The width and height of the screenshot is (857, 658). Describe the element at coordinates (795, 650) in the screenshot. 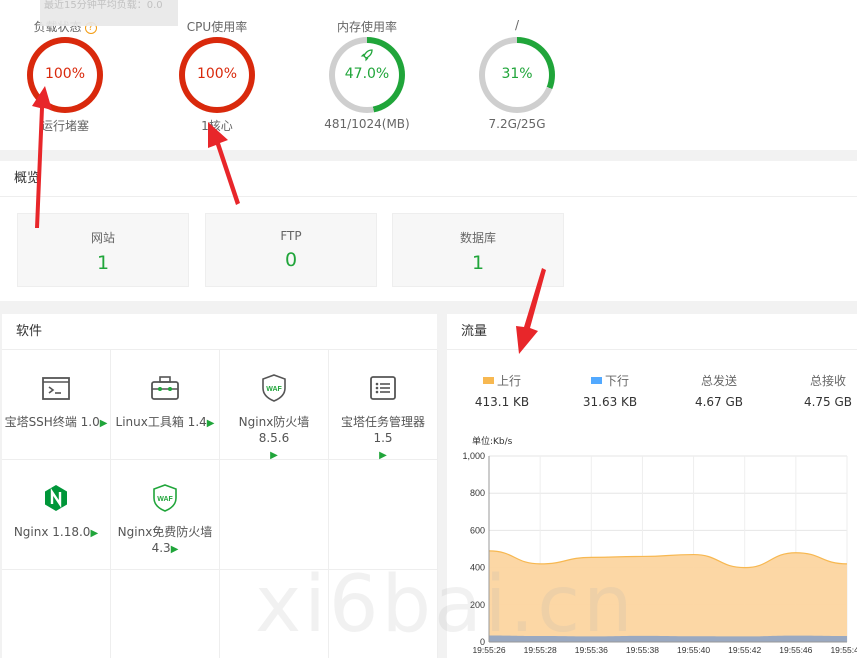

I see `x-tick-label: 19:55:46` at that location.